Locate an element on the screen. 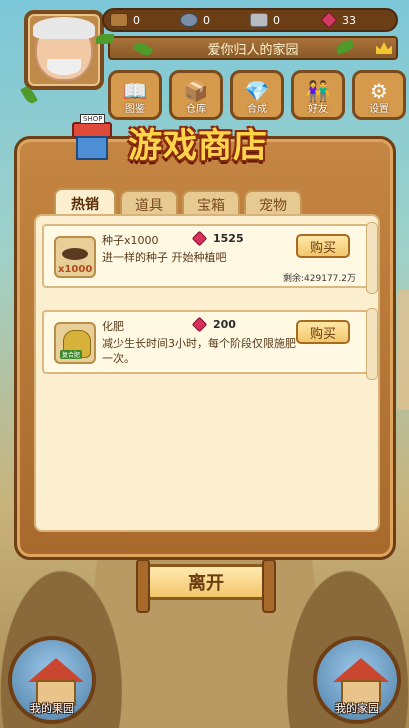 The height and width of the screenshot is (728, 409). my-home-button: 我的家园 is located at coordinates (357, 680).